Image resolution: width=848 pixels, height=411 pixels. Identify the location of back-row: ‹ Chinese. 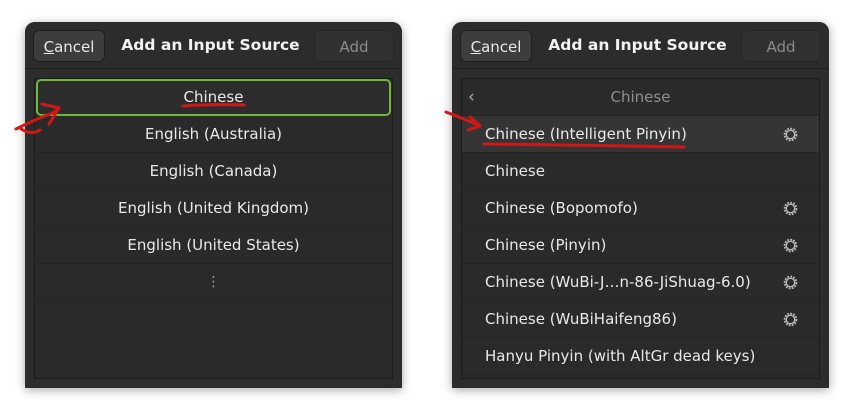
(640, 97).